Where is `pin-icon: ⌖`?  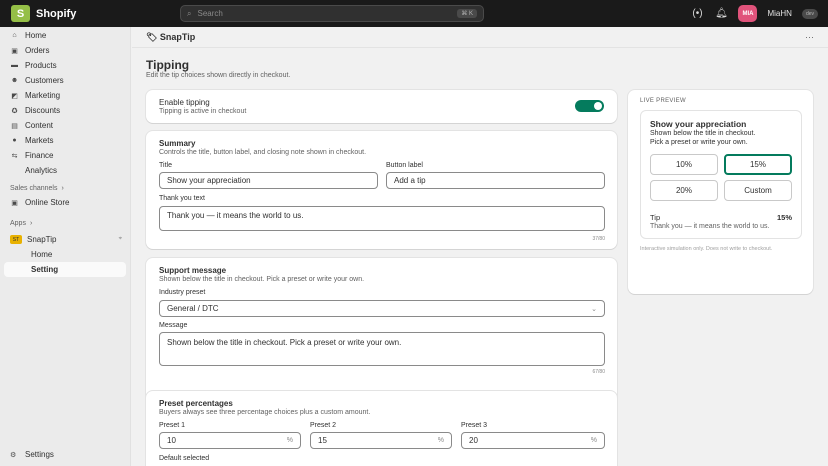
pin-icon: ⌖ is located at coordinates (120, 239).